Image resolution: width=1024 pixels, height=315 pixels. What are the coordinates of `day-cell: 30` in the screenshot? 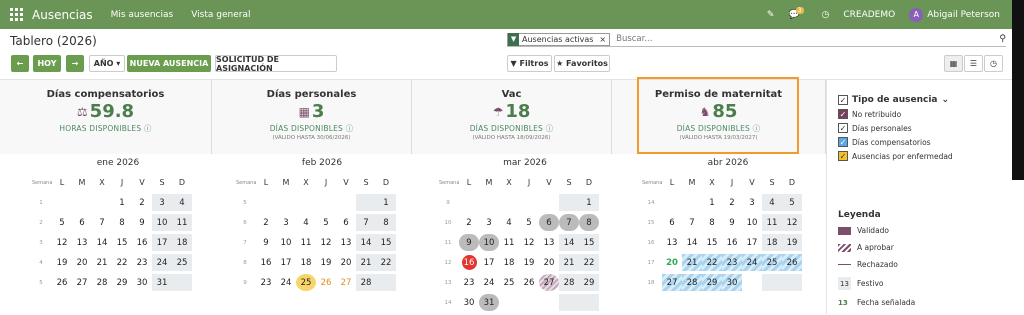 It's located at (732, 282).